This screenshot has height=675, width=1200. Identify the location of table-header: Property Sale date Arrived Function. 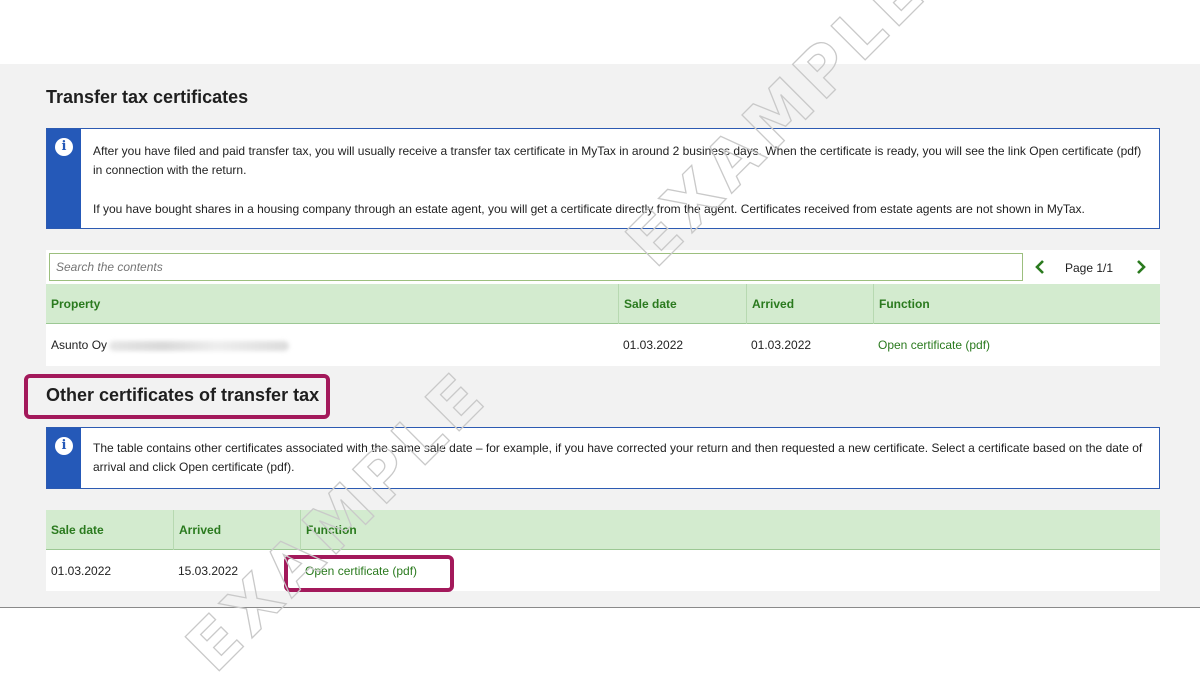
(603, 304).